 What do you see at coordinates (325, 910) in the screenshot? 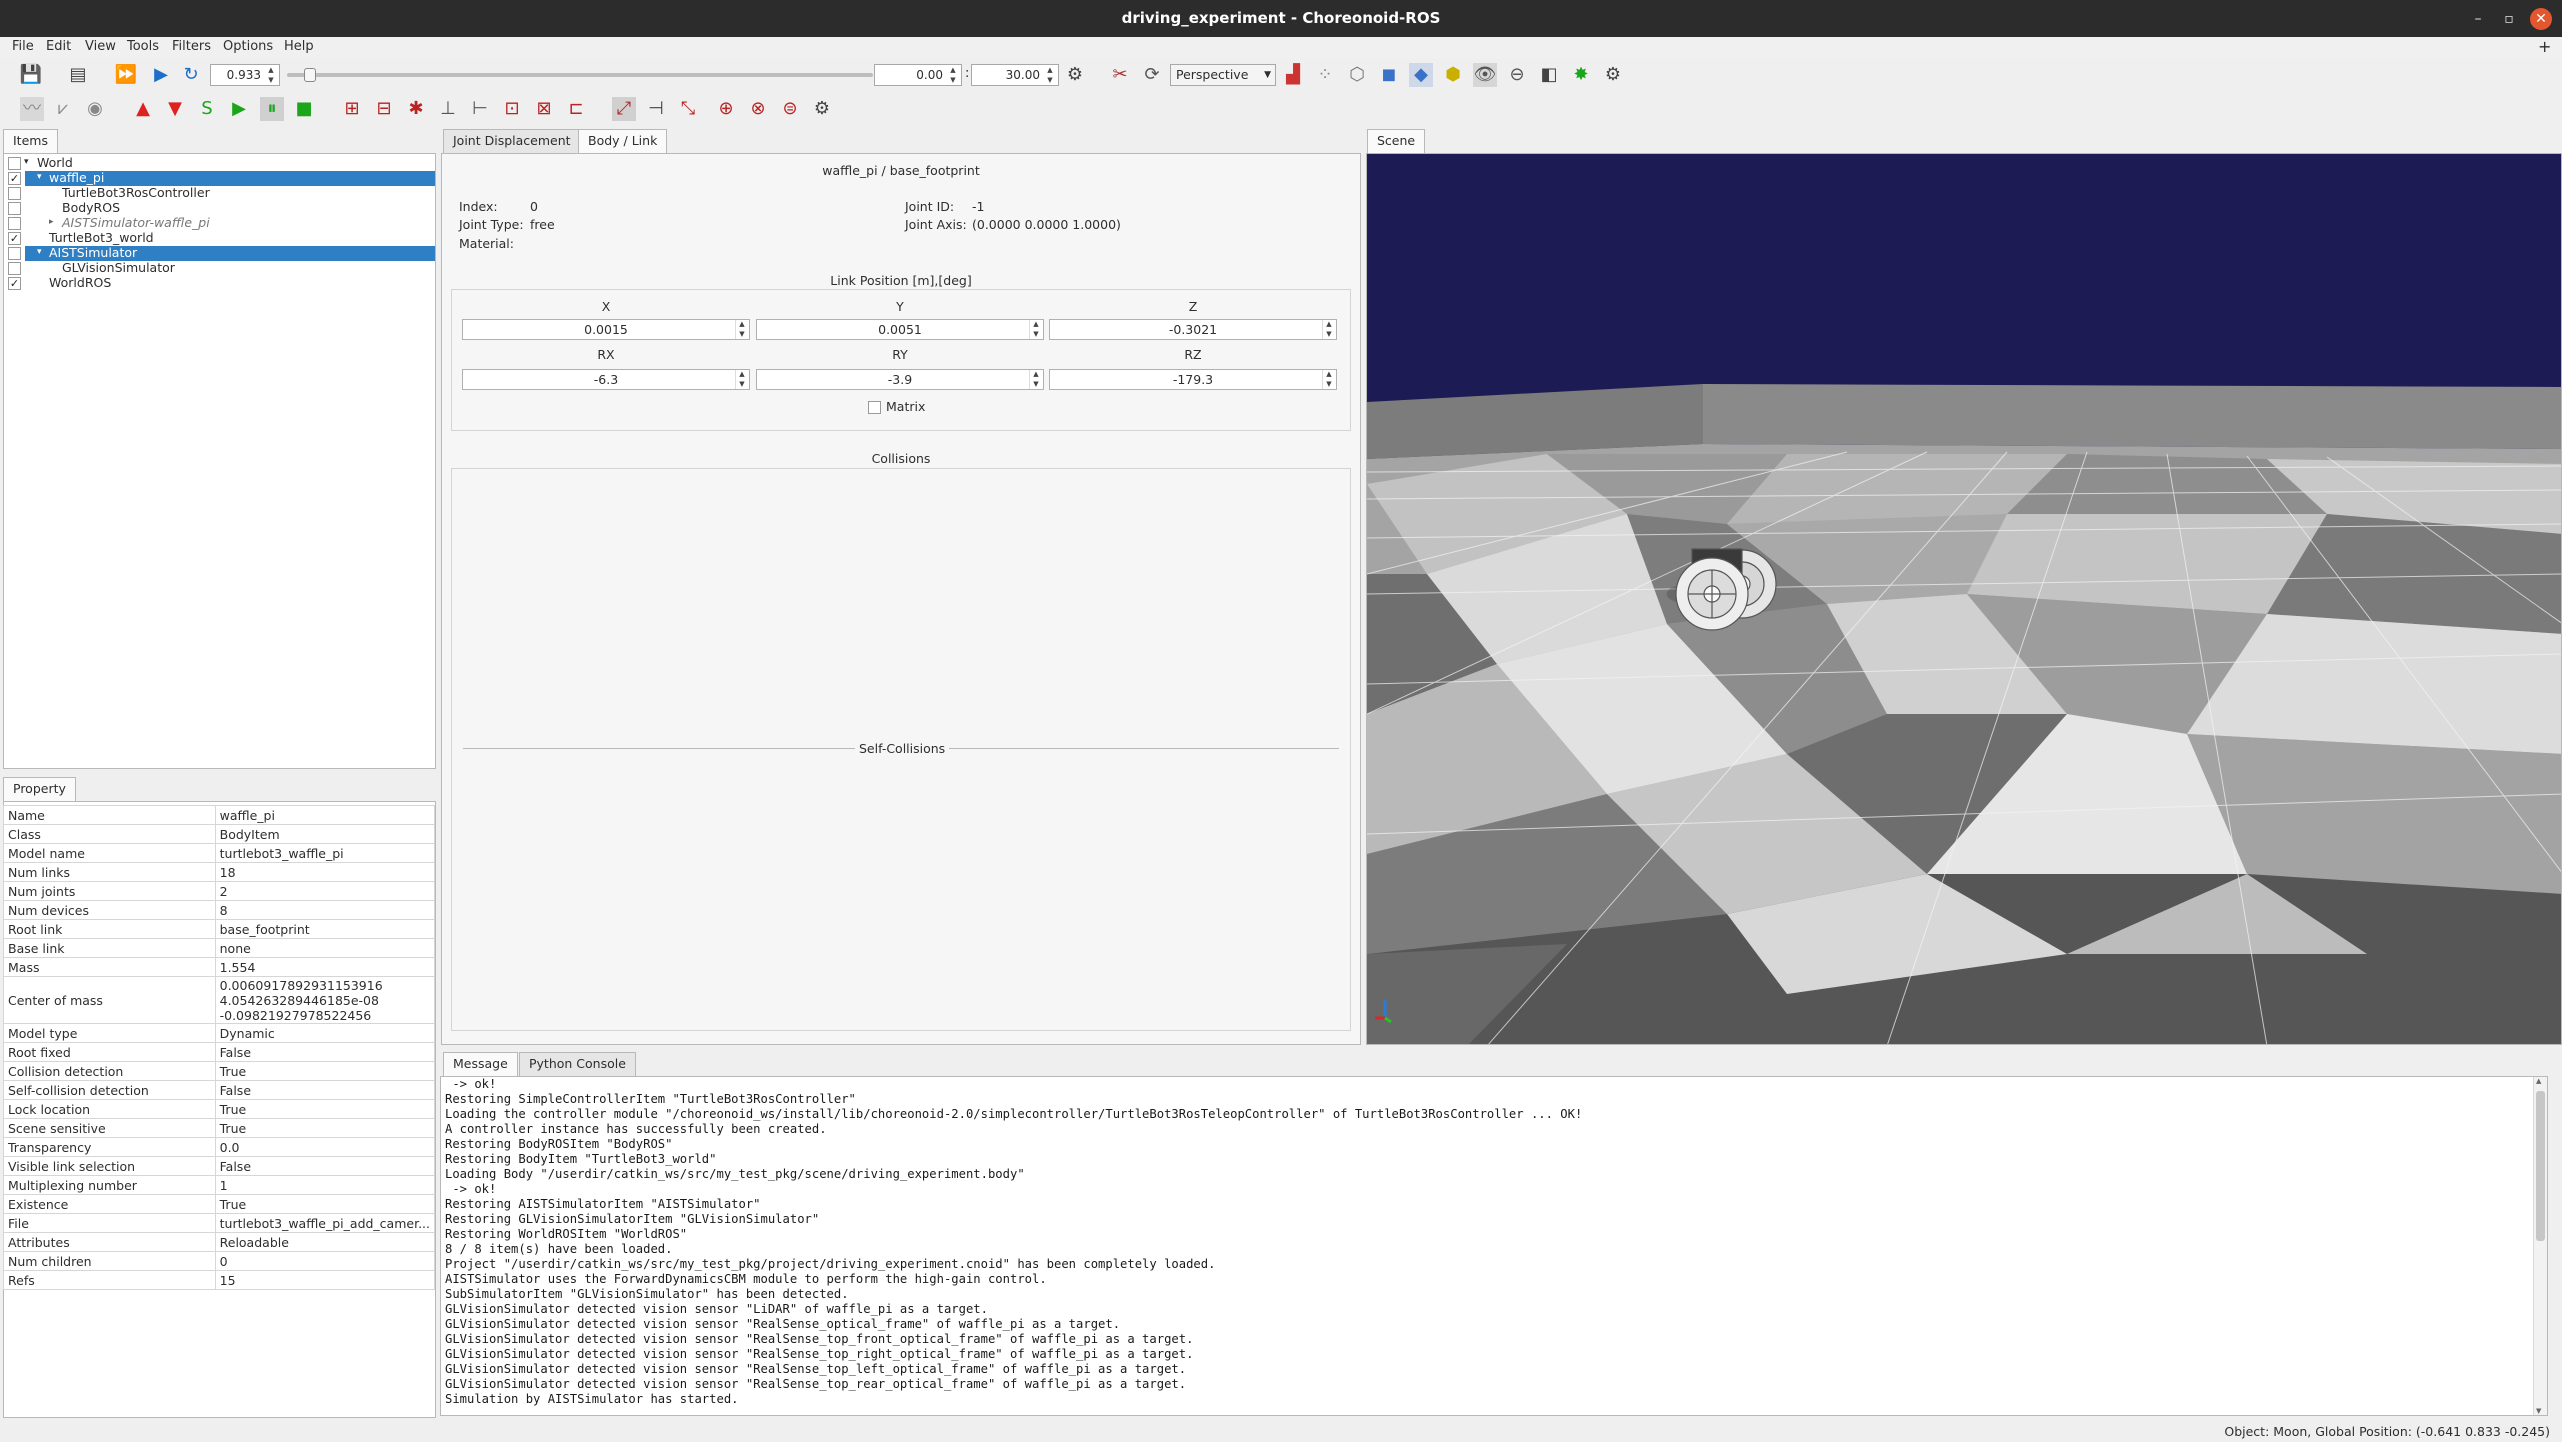
I see `property-value: 8` at bounding box center [325, 910].